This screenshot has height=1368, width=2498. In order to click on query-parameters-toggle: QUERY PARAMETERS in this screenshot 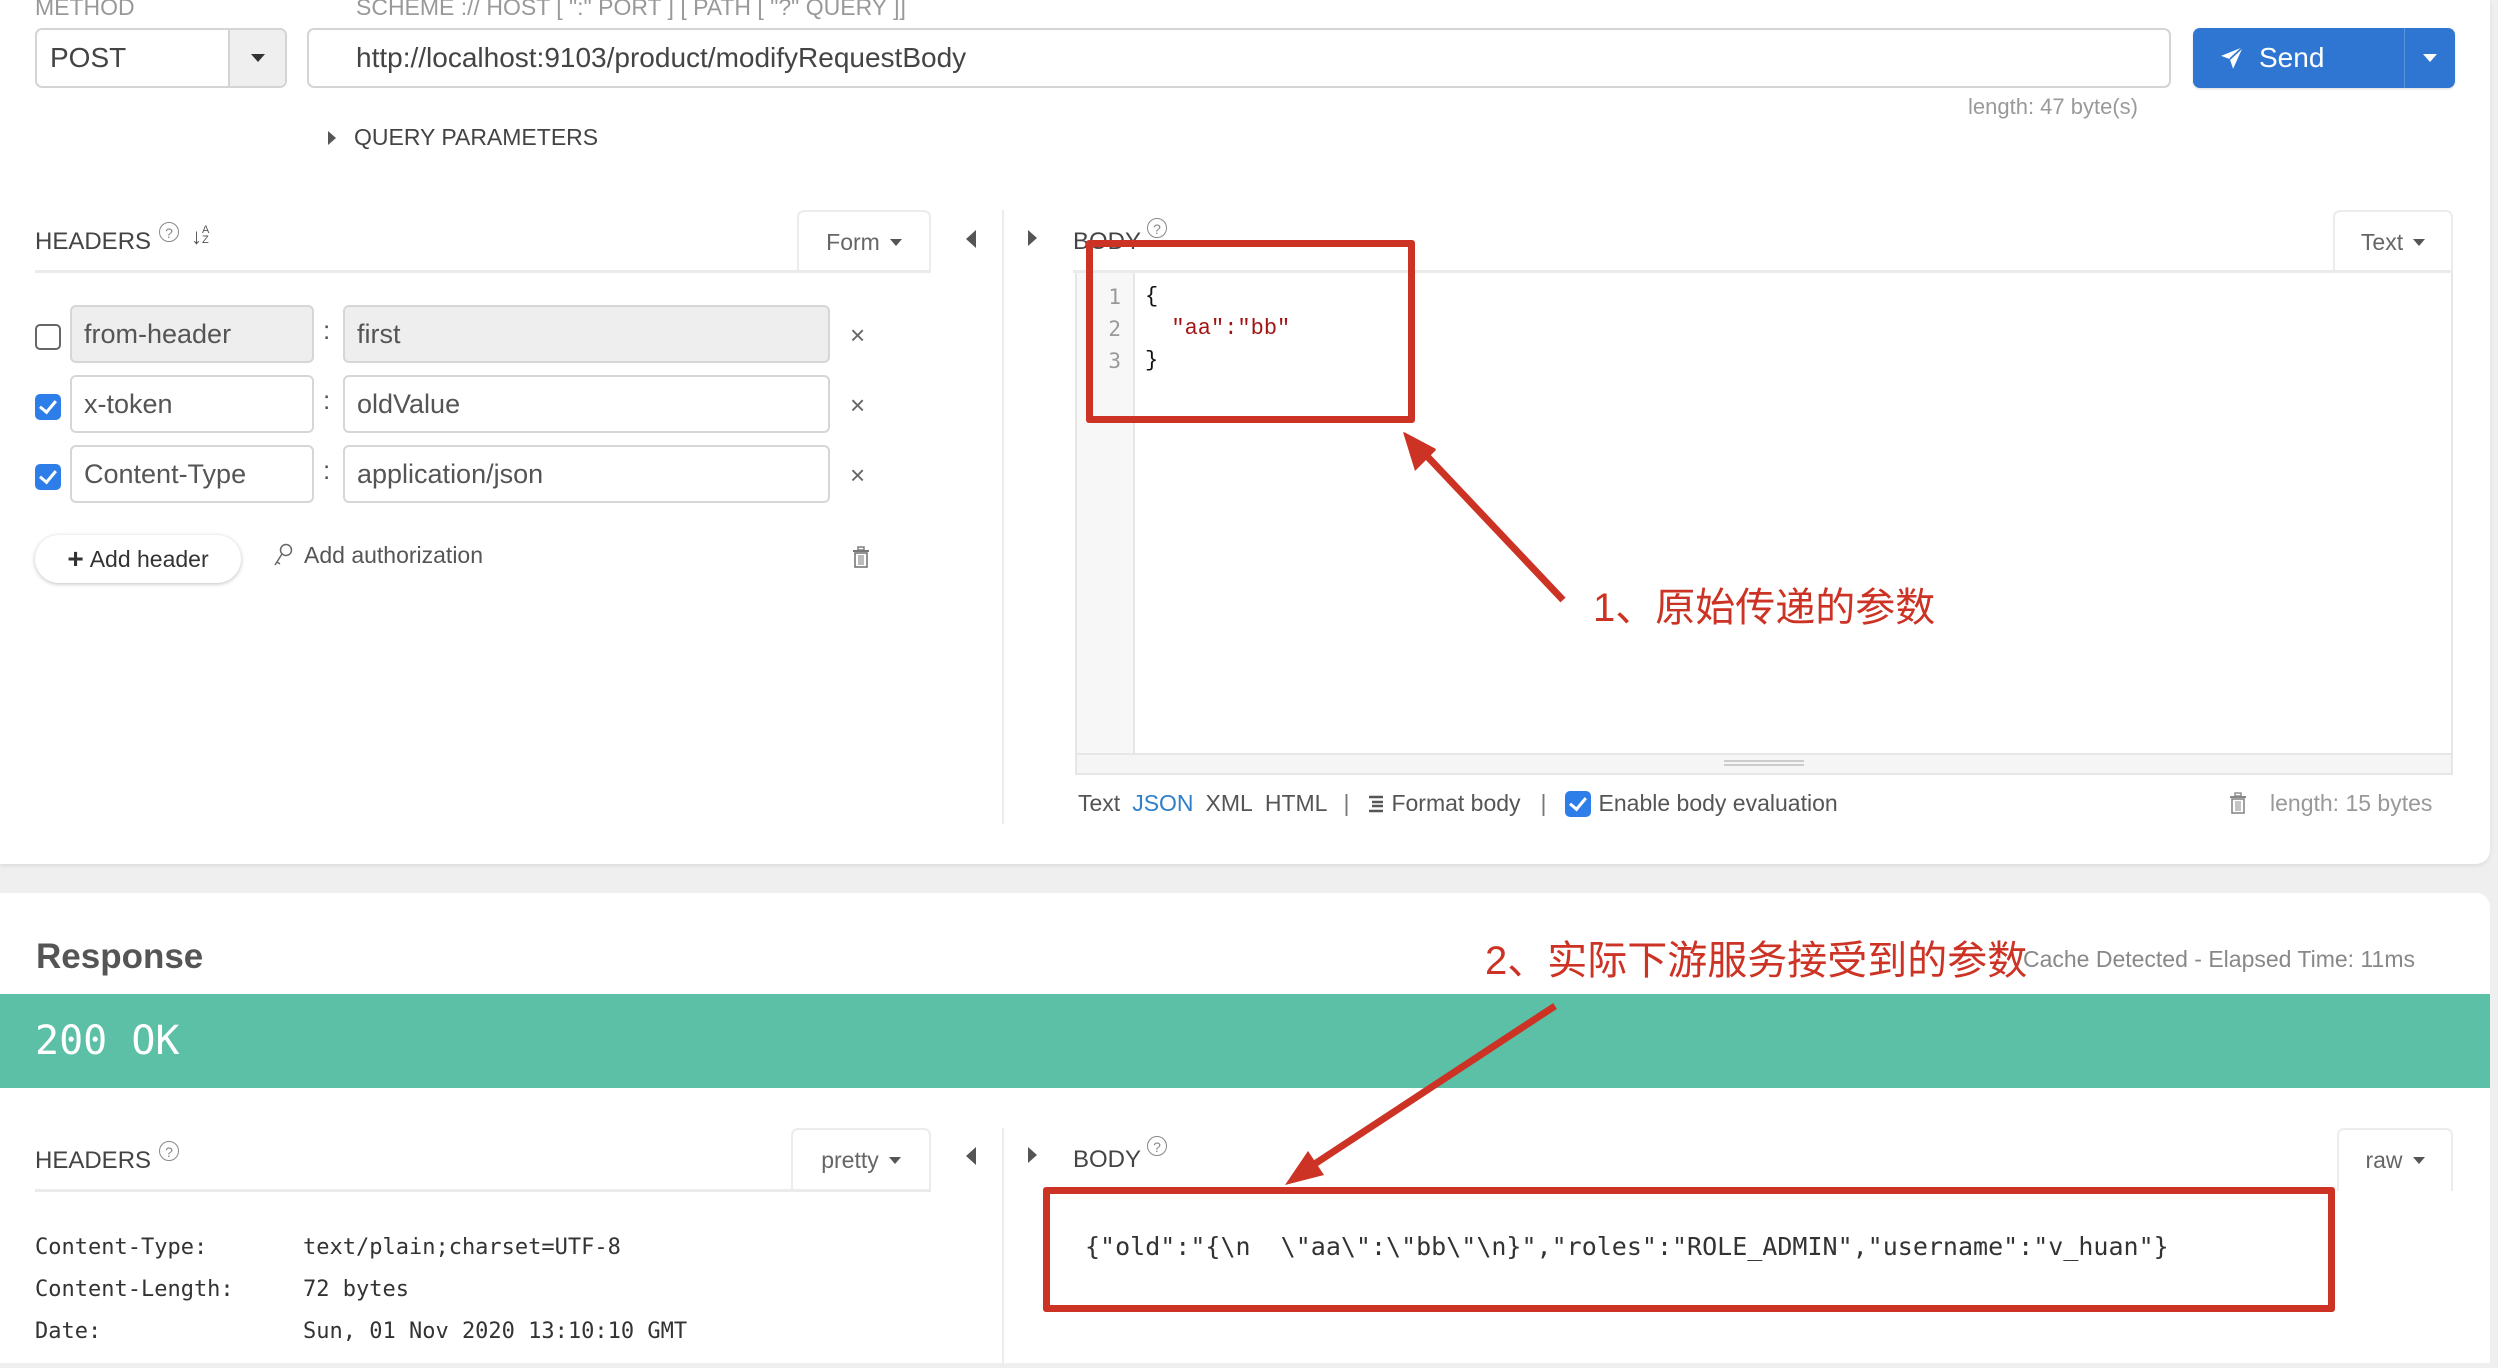, I will do `click(463, 137)`.